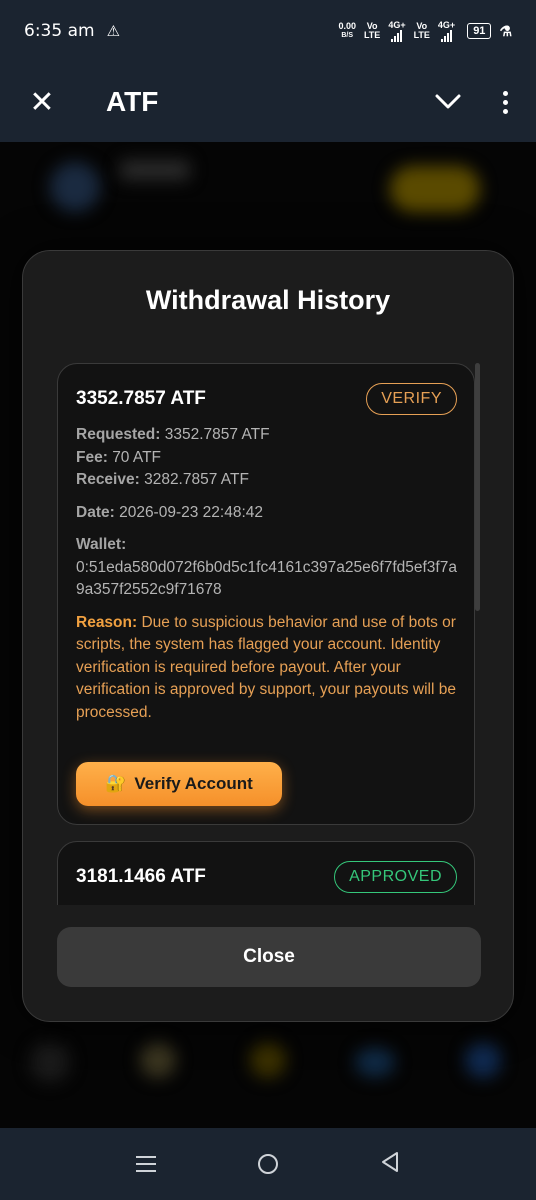  What do you see at coordinates (42, 102) in the screenshot?
I see `close-icon: ✕` at bounding box center [42, 102].